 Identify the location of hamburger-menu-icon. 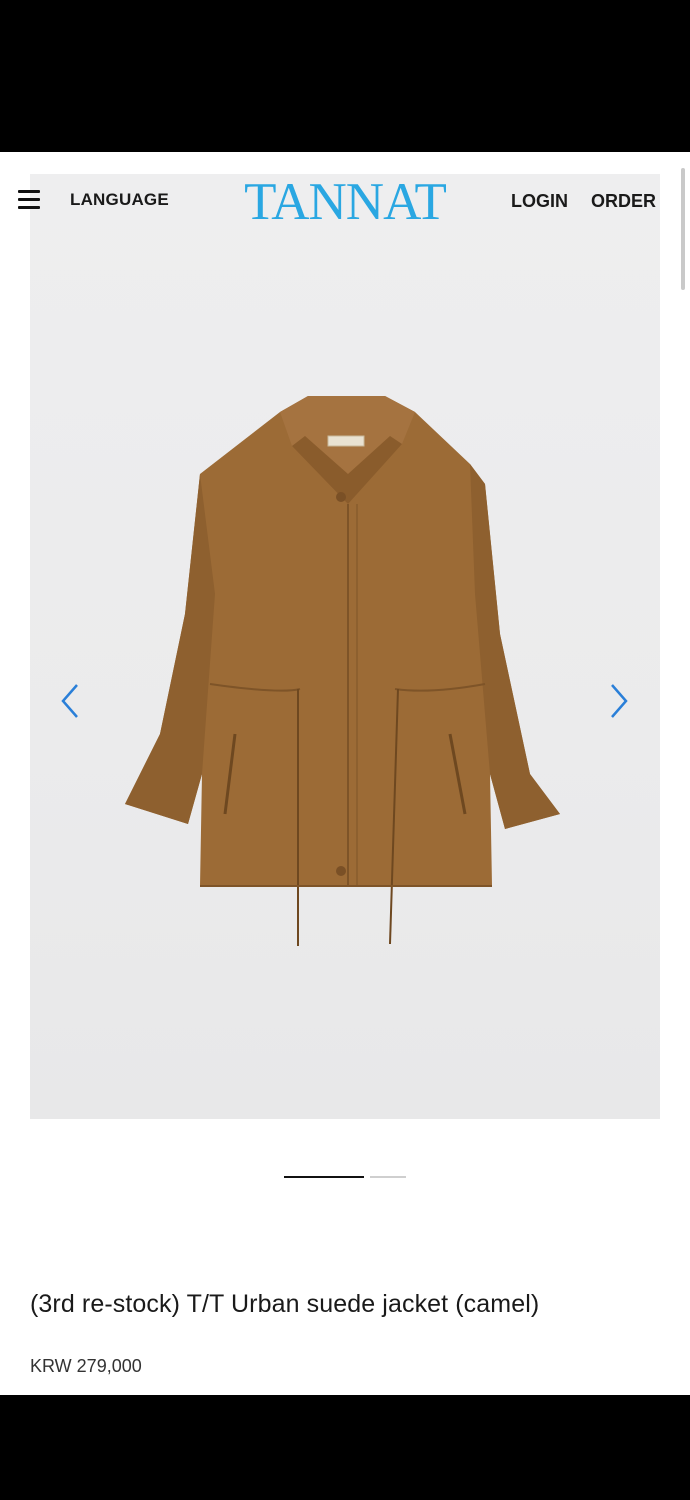
(29, 200).